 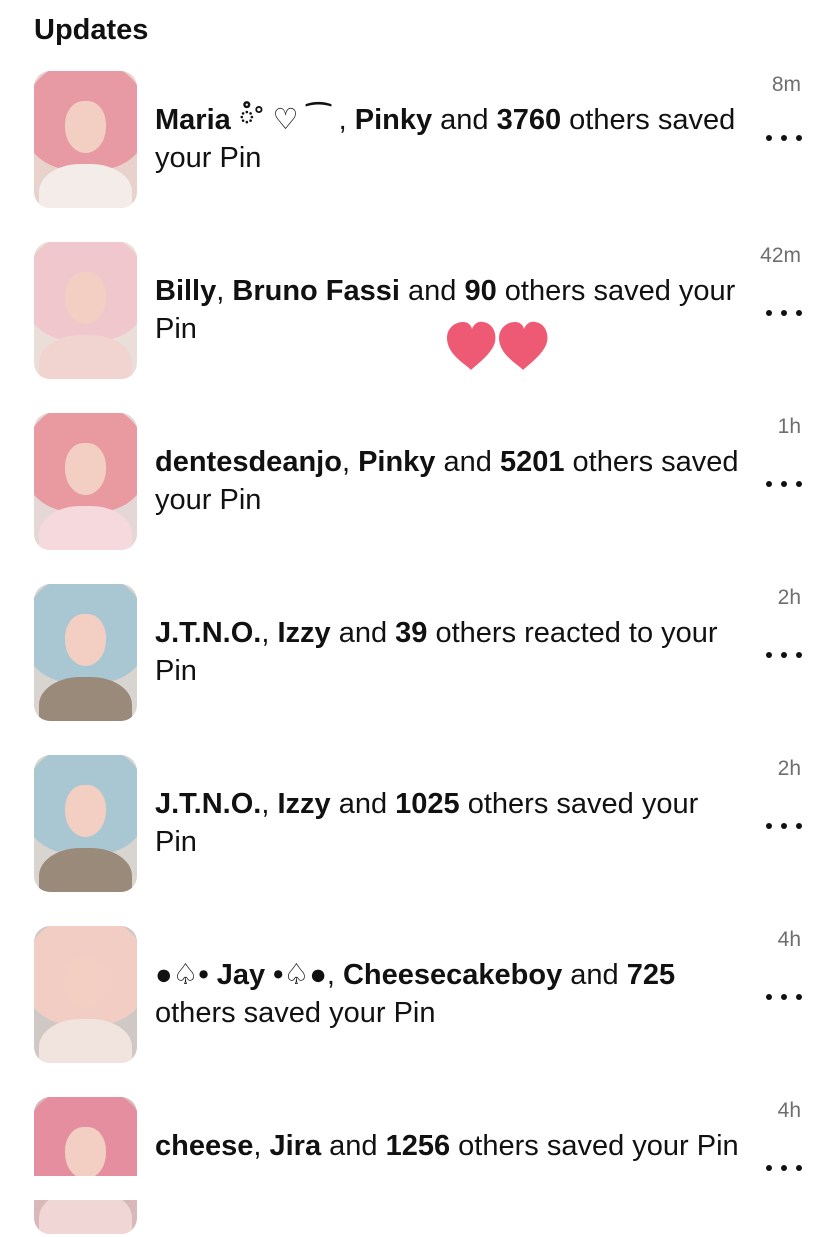 I want to click on notification-name: 1256, so click(x=418, y=1146).